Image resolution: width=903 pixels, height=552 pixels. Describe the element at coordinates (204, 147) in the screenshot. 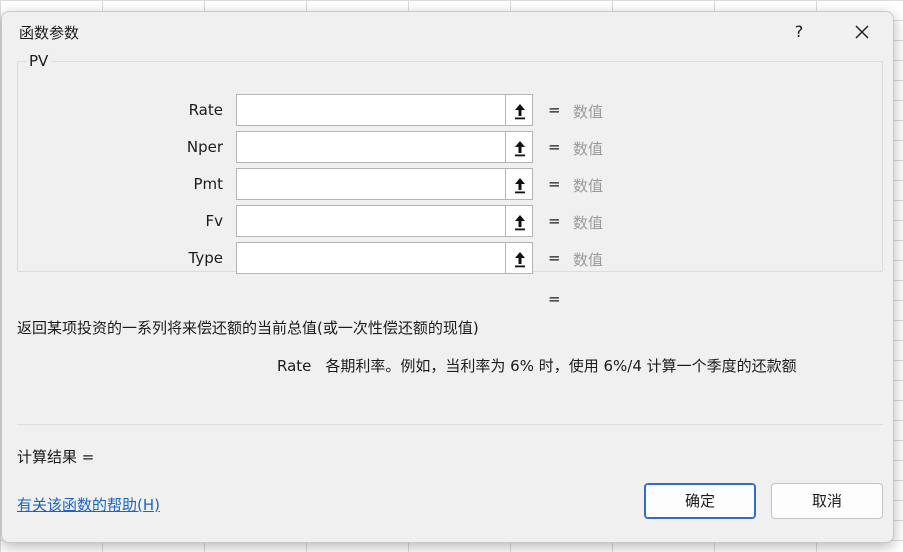

I see `arg-label: Nper` at that location.